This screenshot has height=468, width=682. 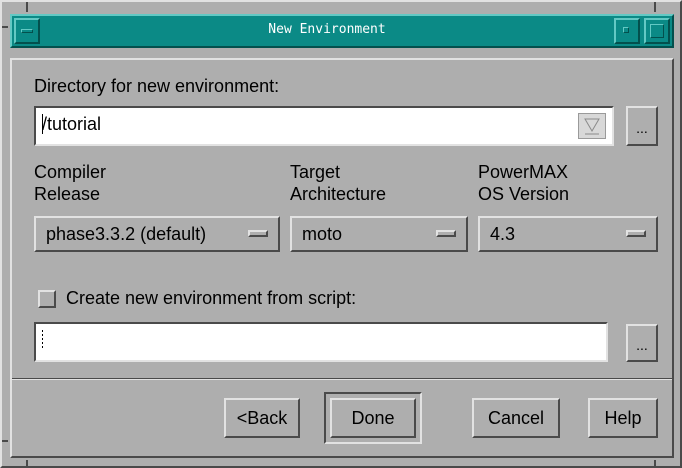 I want to click on triangle-down-icon, so click(x=592, y=126).